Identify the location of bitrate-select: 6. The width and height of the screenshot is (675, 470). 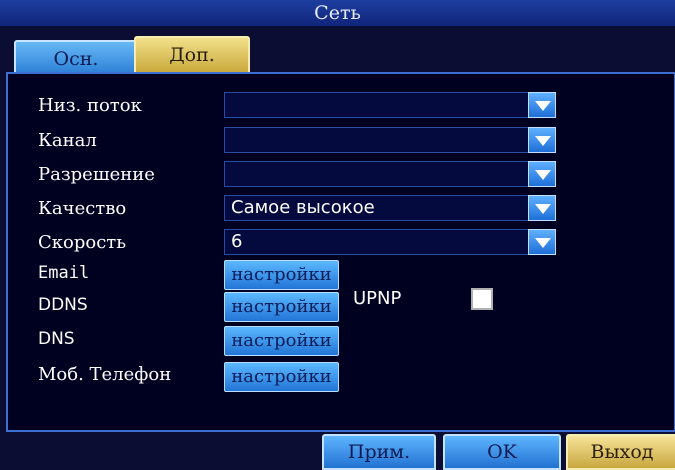
(379, 242).